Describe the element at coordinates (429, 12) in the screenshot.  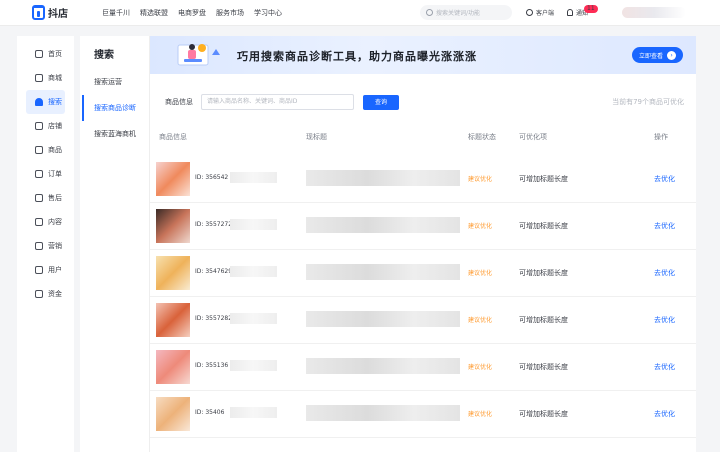
I see `search-icon` at that location.